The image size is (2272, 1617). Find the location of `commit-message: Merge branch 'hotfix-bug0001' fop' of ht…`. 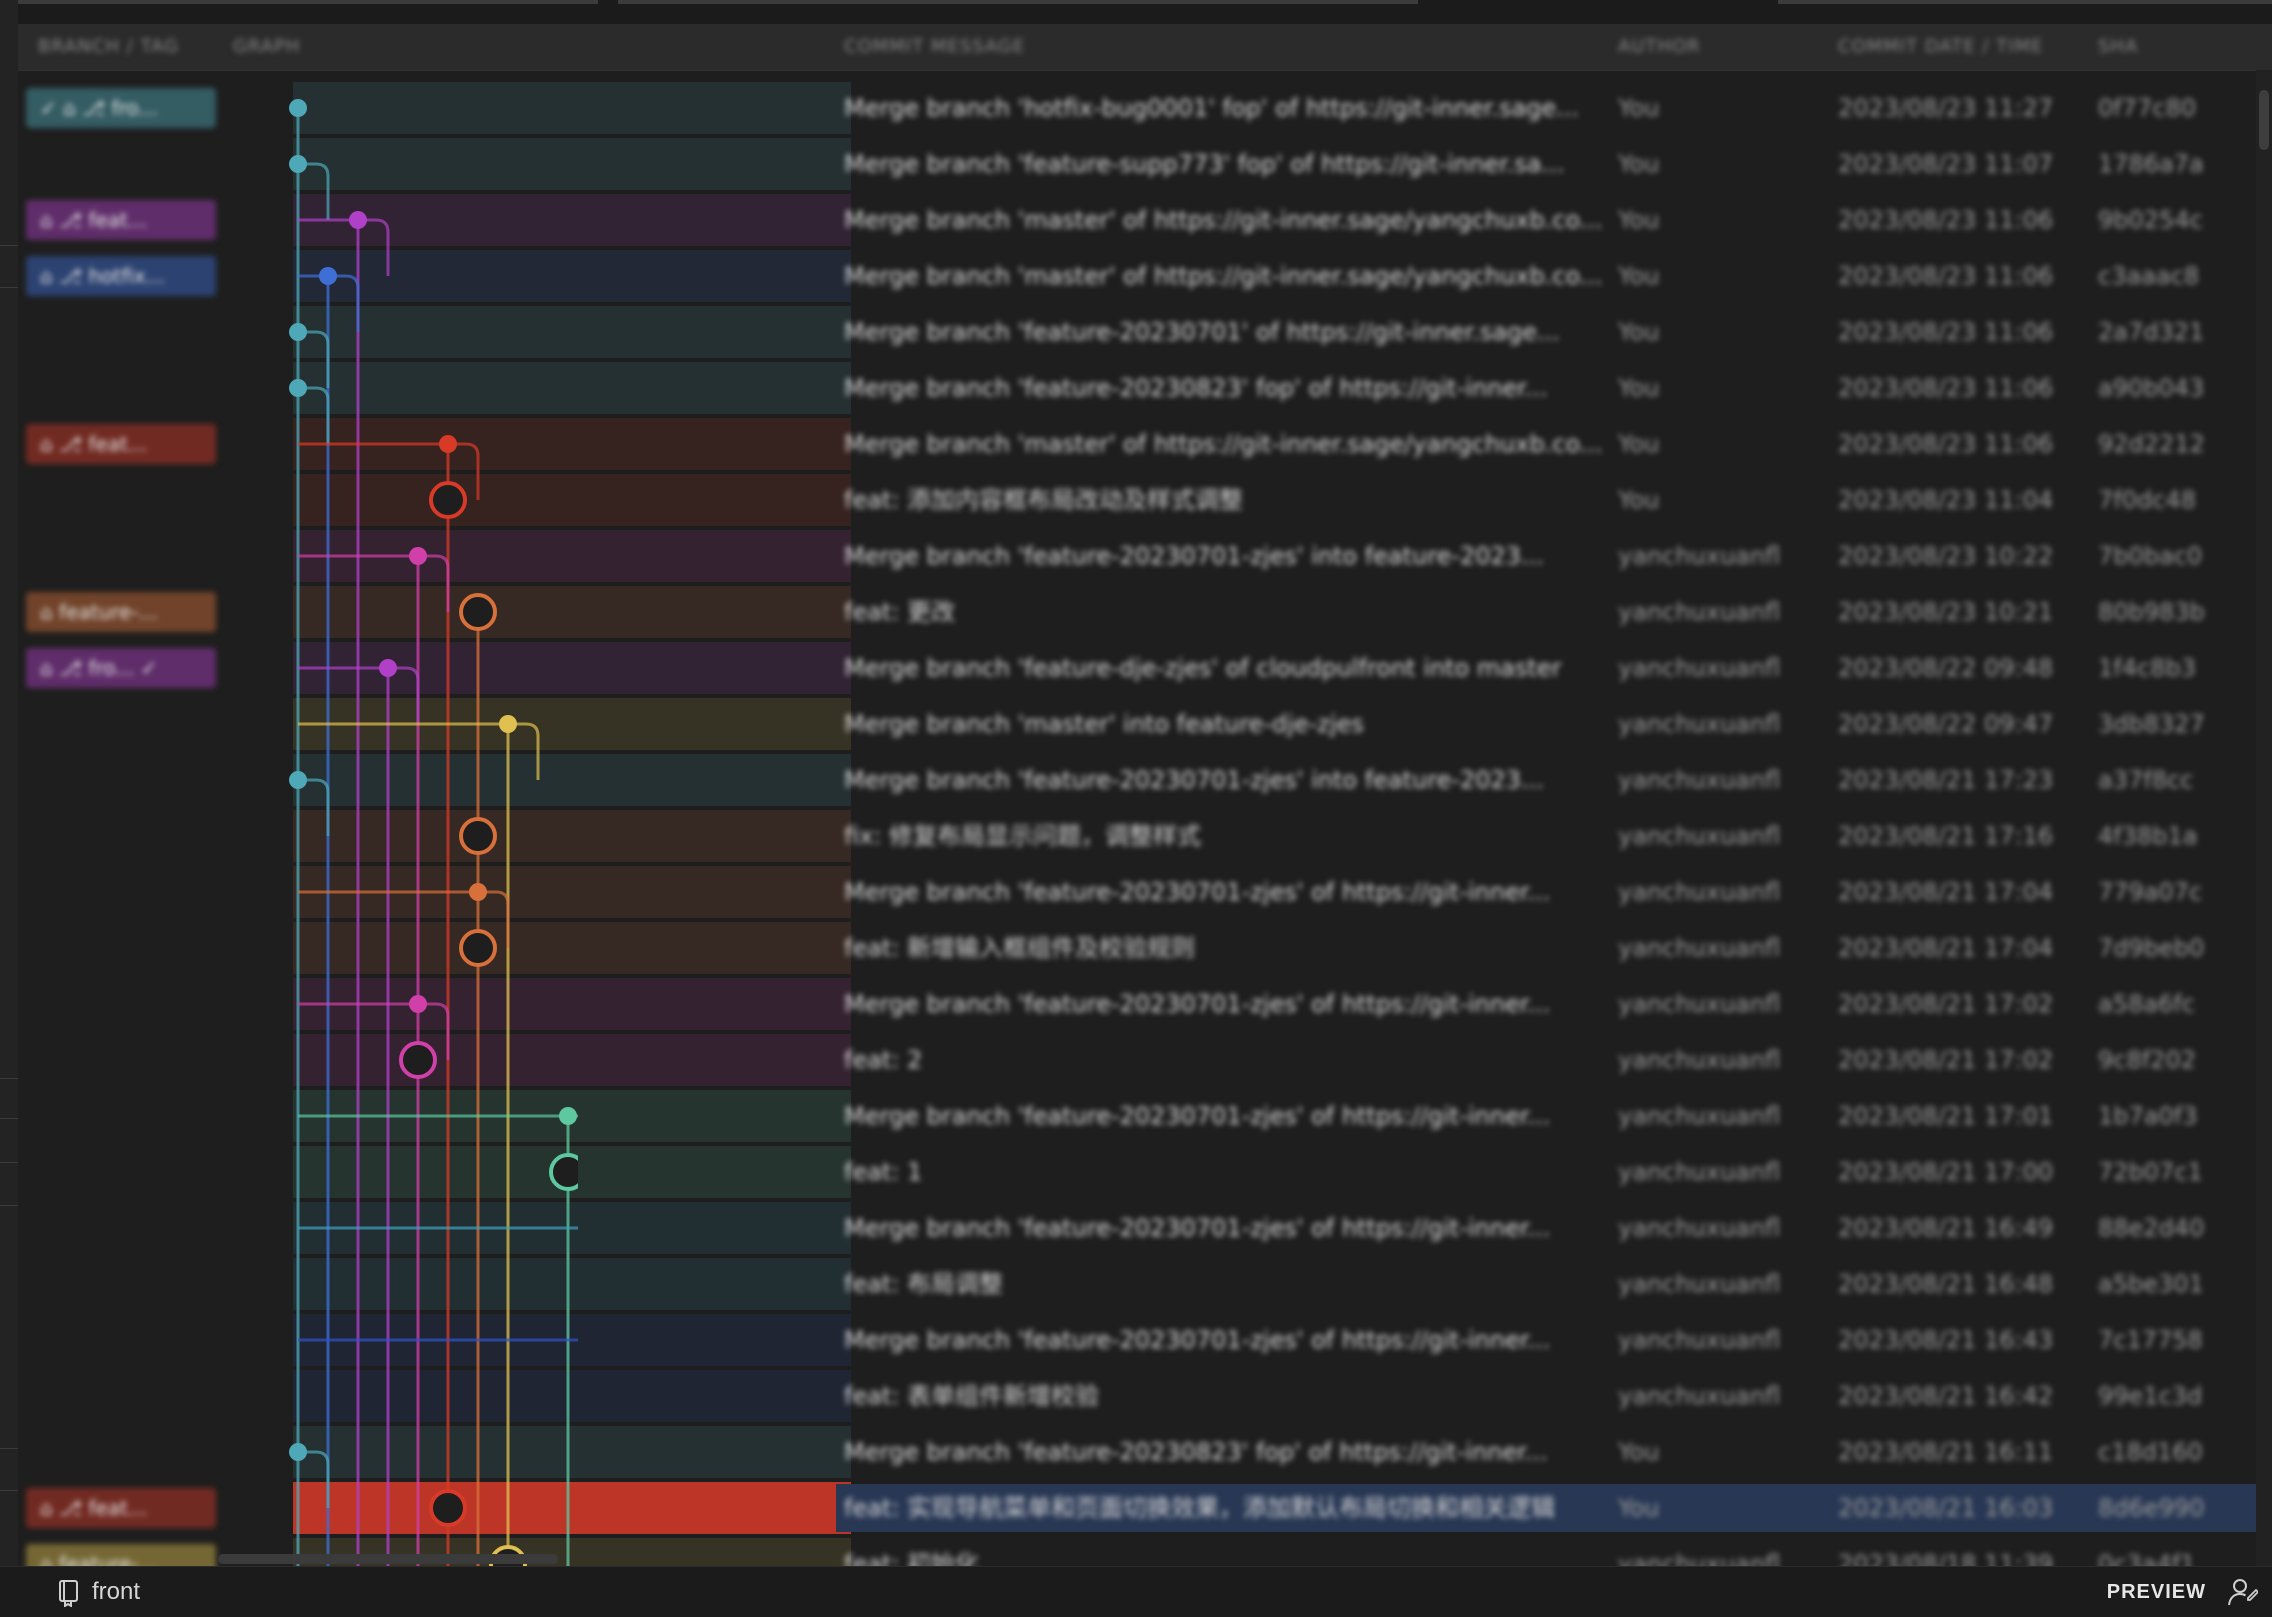

commit-message: Merge branch 'hotfix-bug0001' fop' of ht… is located at coordinates (1212, 108).